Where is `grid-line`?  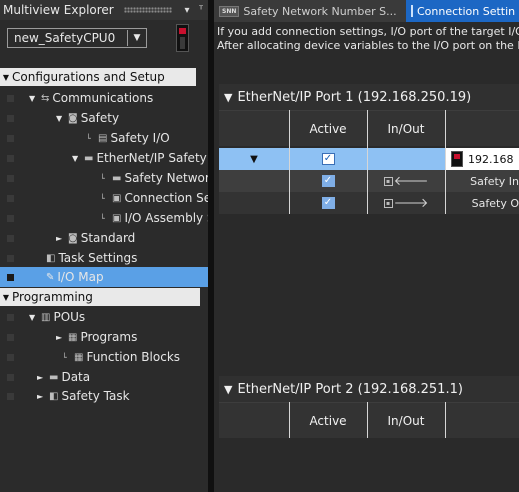 grid-line is located at coordinates (289, 162).